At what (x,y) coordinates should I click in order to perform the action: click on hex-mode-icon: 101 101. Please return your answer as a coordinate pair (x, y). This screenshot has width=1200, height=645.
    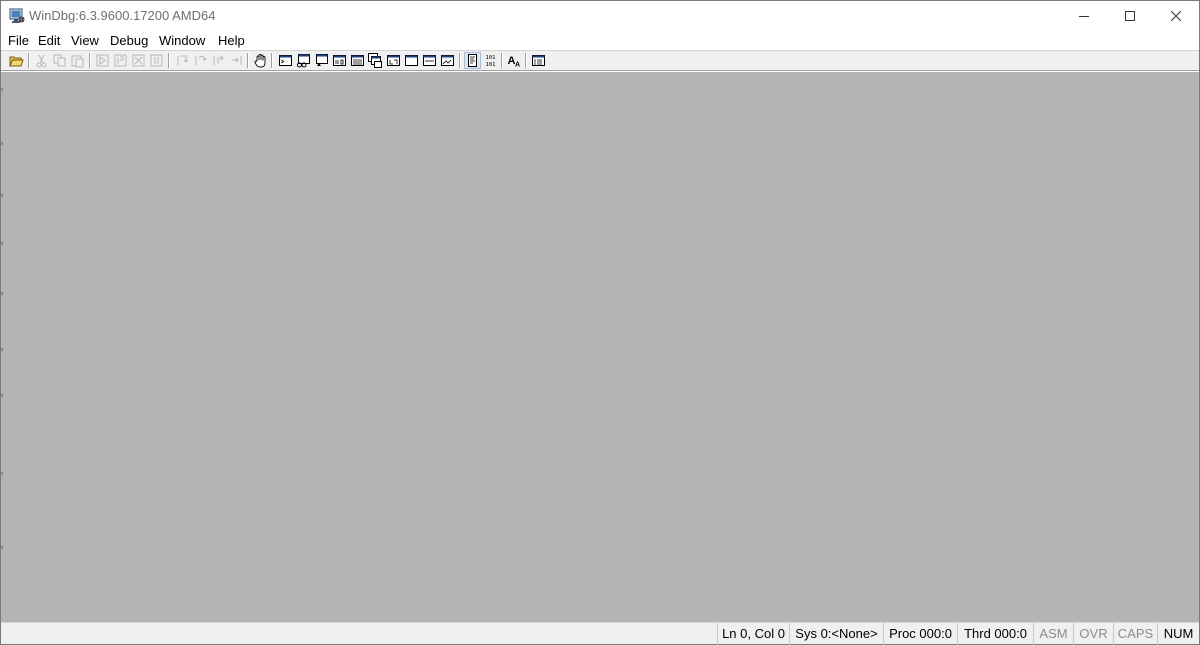
    Looking at the image, I should click on (490, 60).